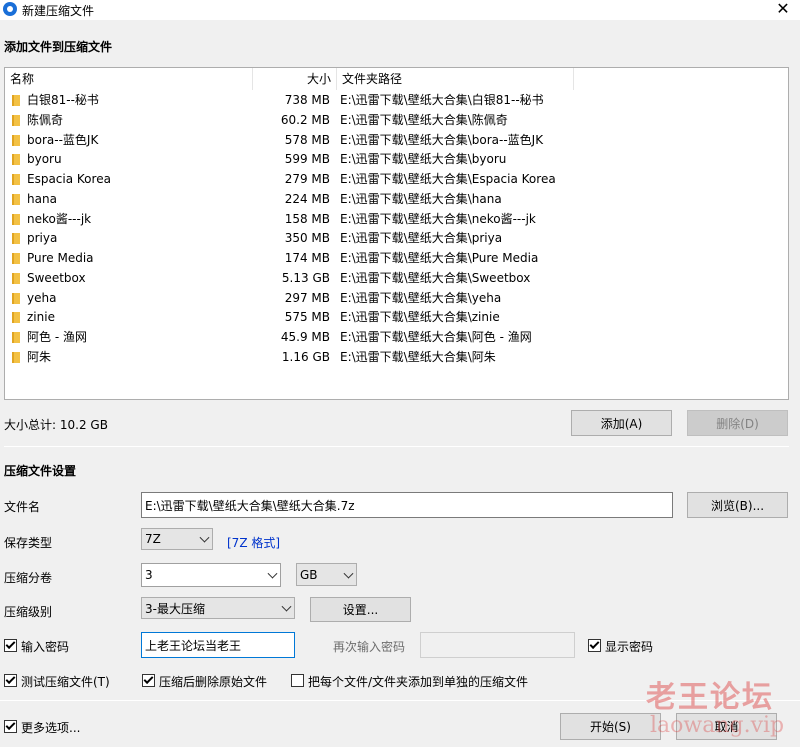 Image resolution: width=800 pixels, height=747 pixels. Describe the element at coordinates (56, 277) in the screenshot. I see `row-name: Sweetbox` at that location.